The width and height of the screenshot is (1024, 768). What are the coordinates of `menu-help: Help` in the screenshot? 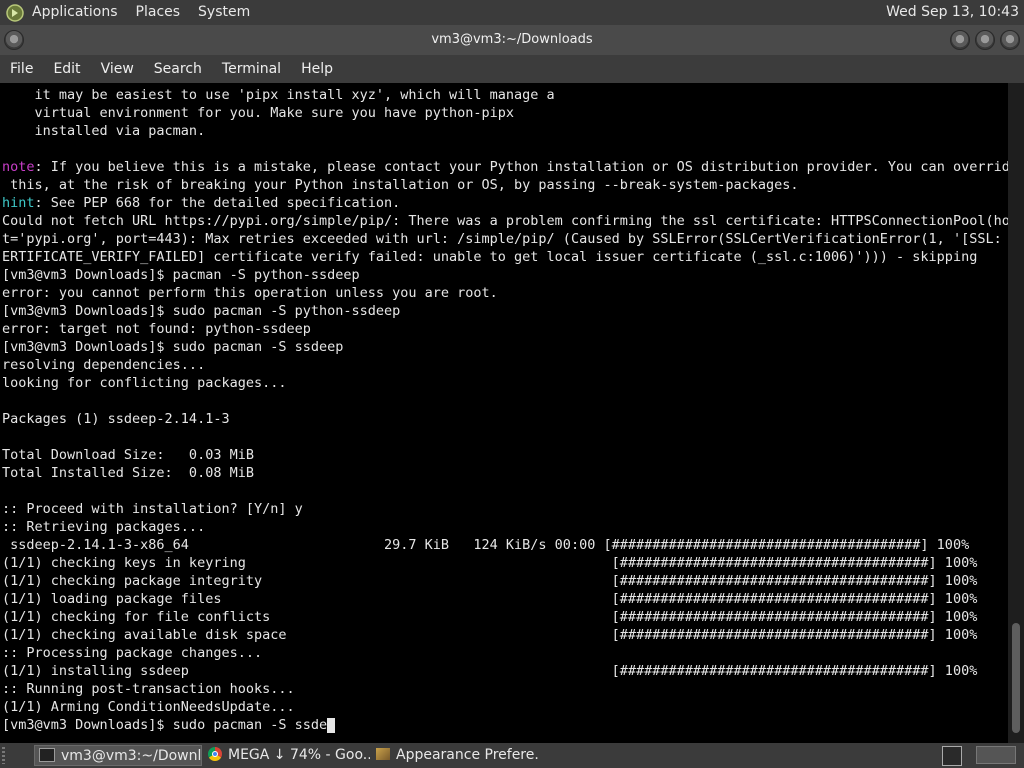 It's located at (317, 69).